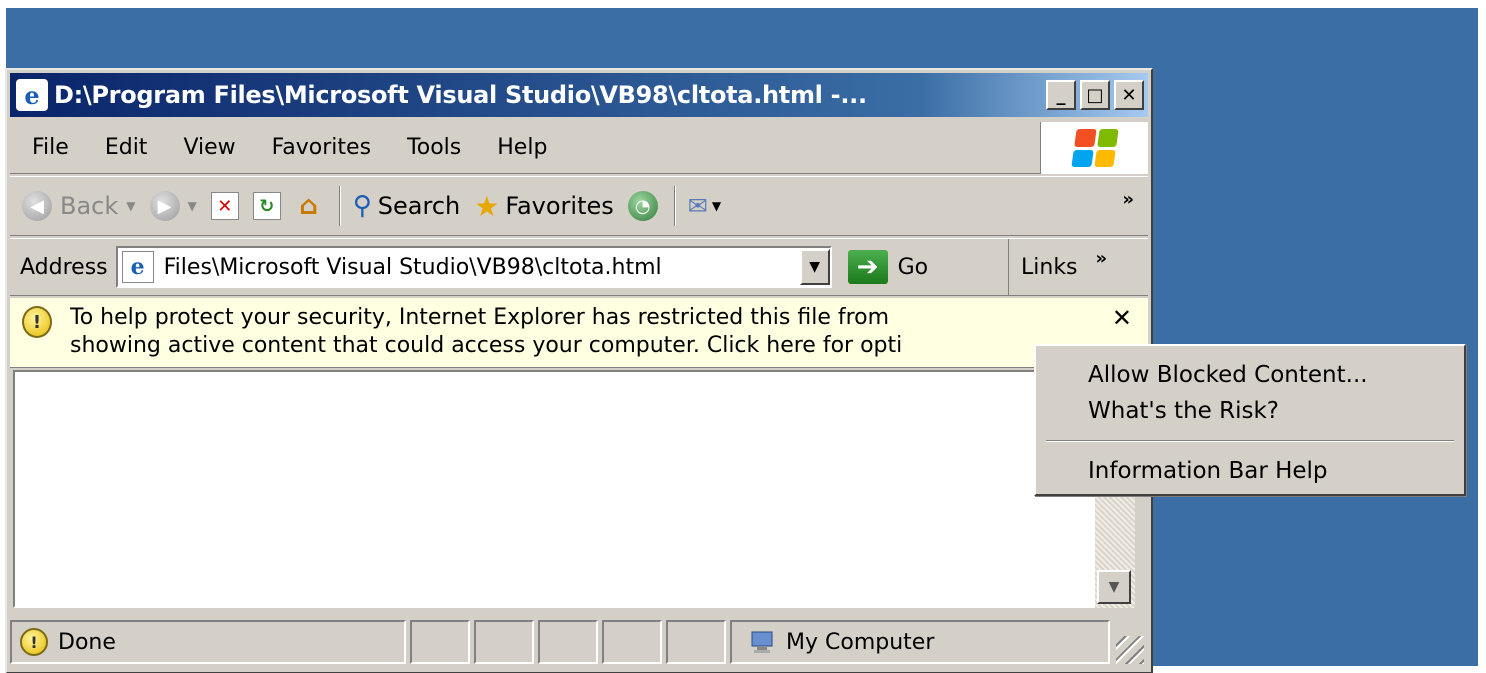 The width and height of the screenshot is (1486, 673). Describe the element at coordinates (137, 267) in the screenshot. I see `page-icon: e` at that location.